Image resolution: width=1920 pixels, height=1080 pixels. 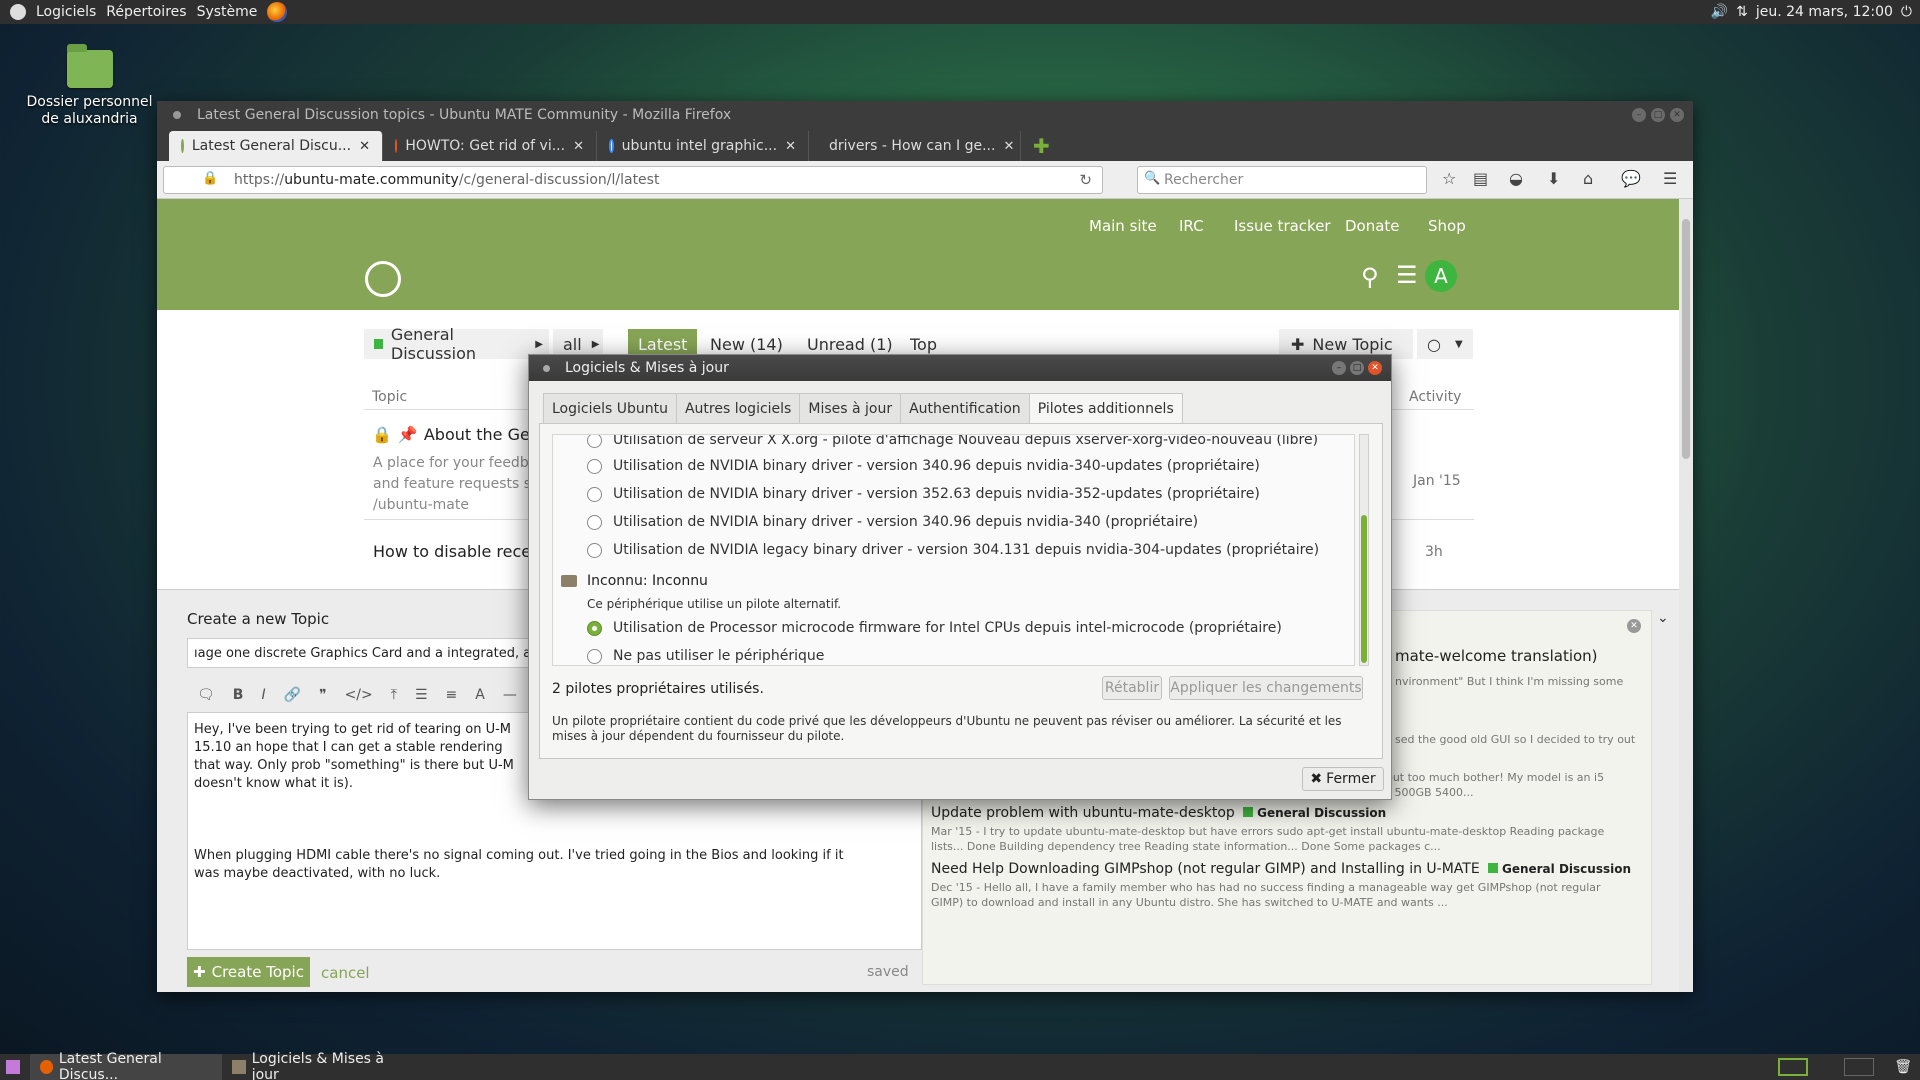 I want to click on bookmark-star-icon: ☆, so click(x=1449, y=178).